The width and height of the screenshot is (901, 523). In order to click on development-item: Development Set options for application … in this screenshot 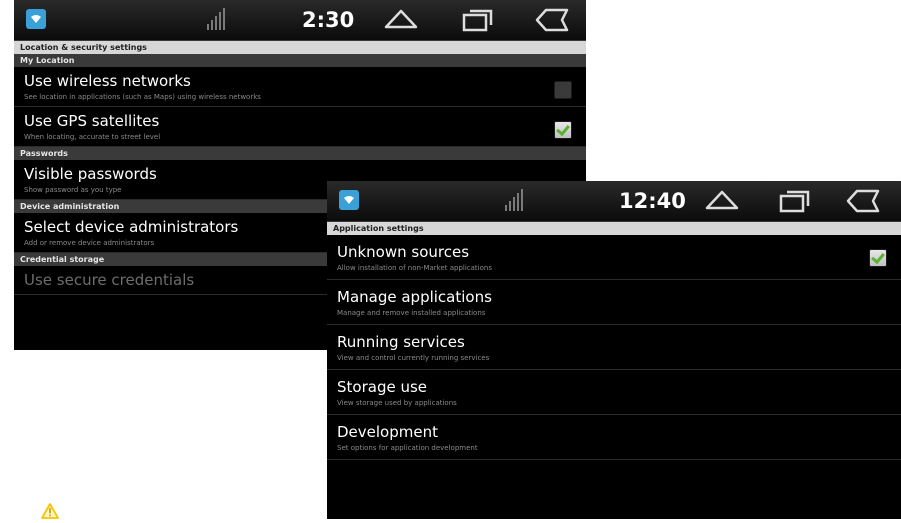, I will do `click(614, 437)`.